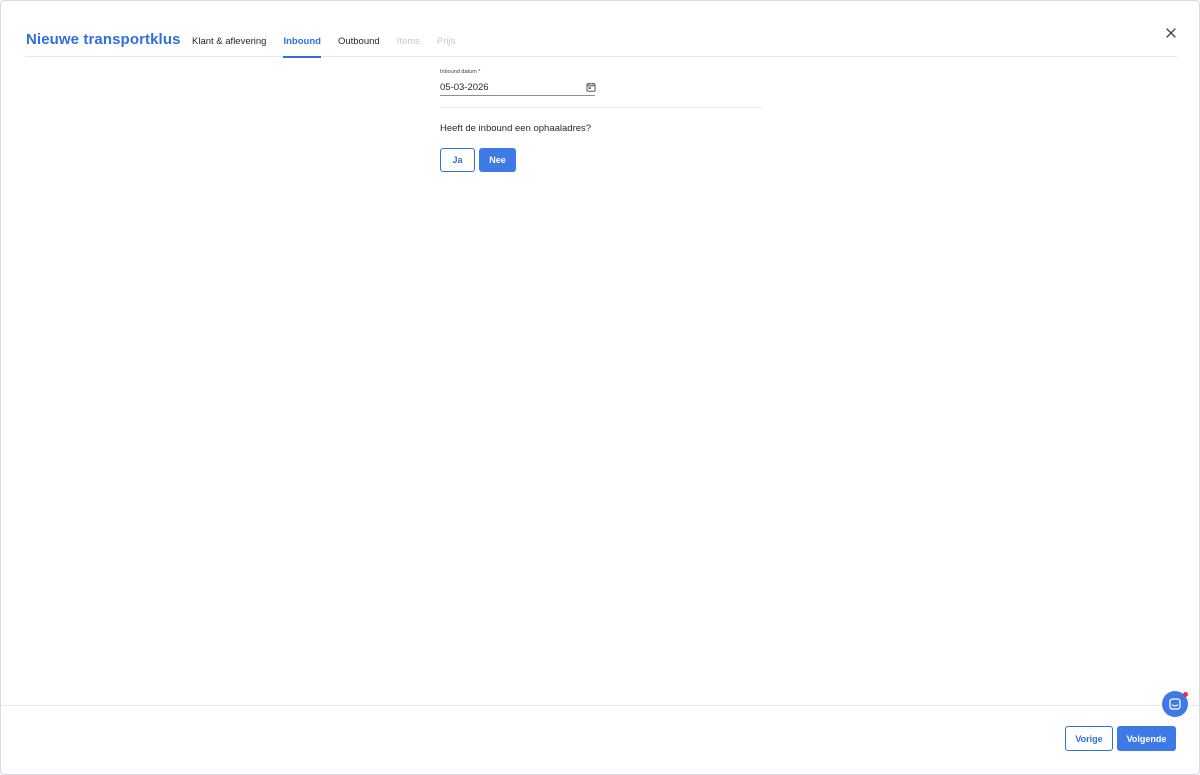 Image resolution: width=1200 pixels, height=775 pixels. I want to click on close-button, so click(1171, 33).